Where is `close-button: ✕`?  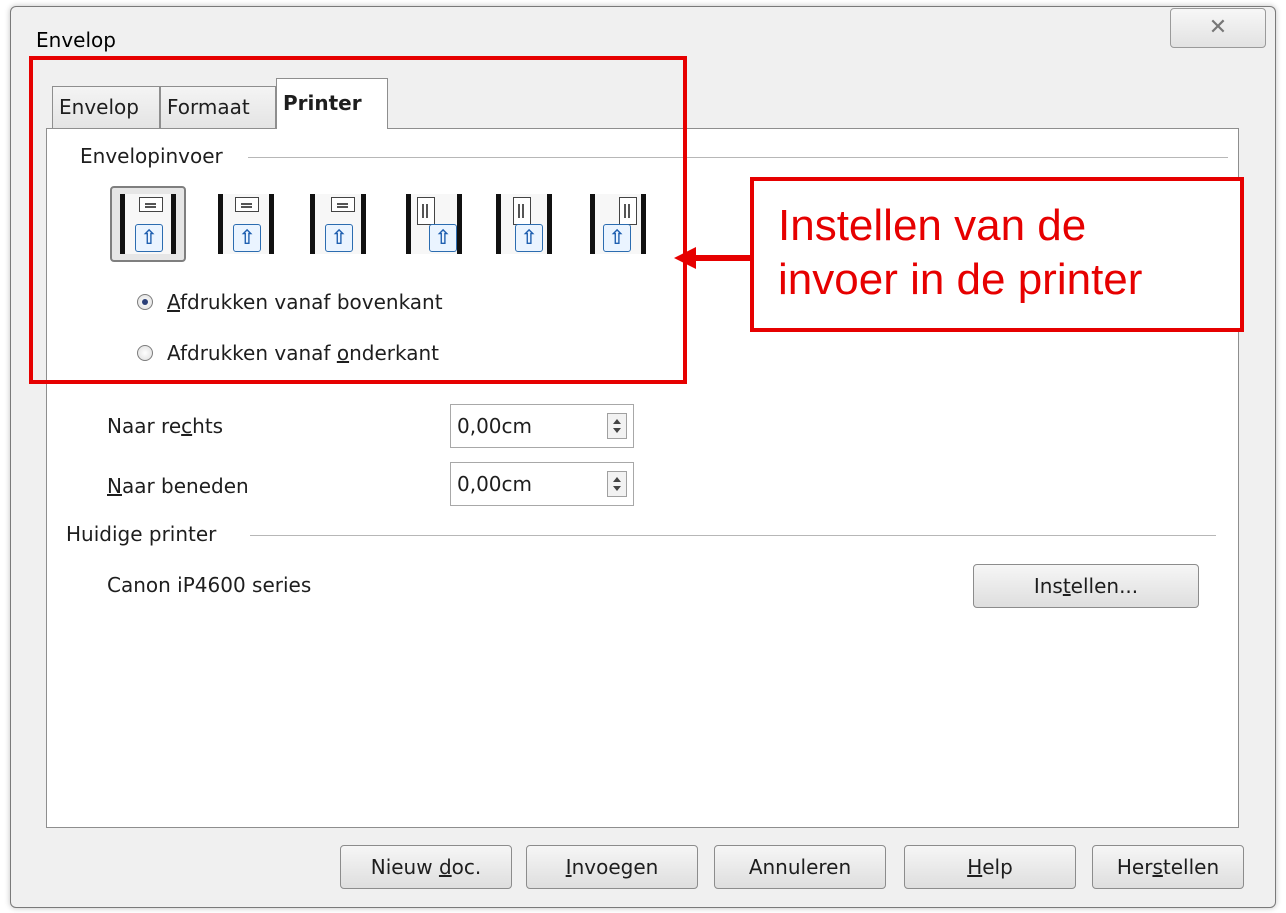
close-button: ✕ is located at coordinates (1218, 28).